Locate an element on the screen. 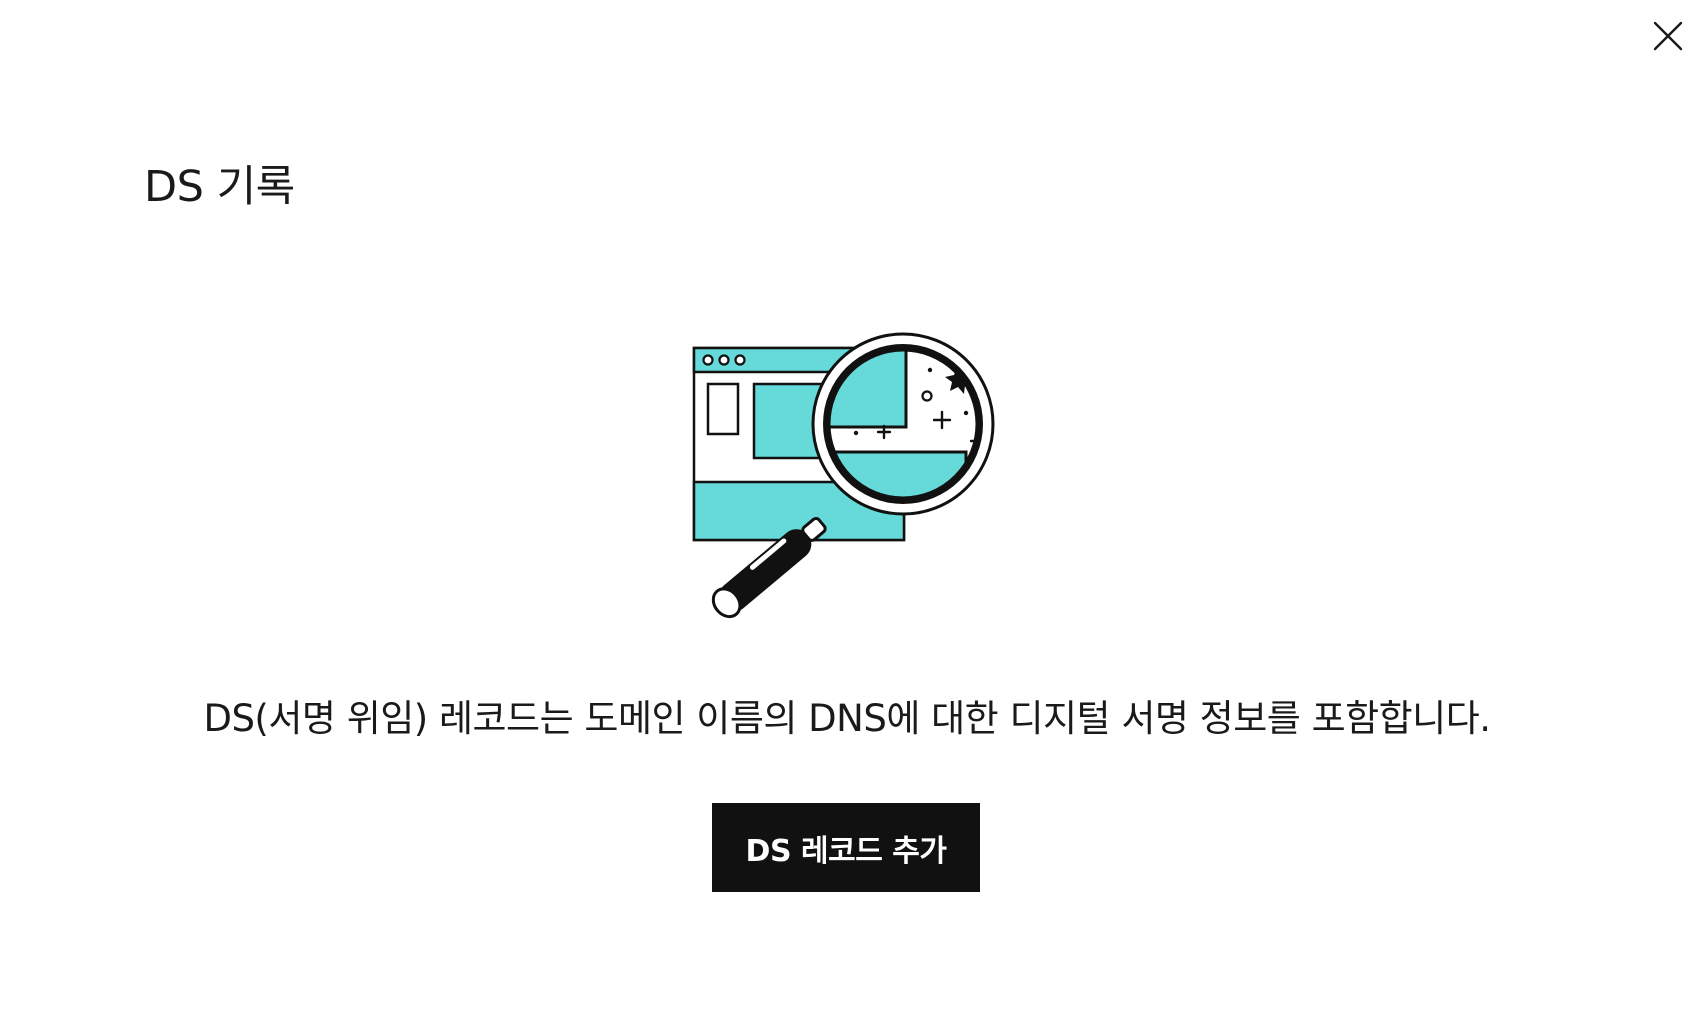 The height and width of the screenshot is (1026, 1694). close-button is located at coordinates (1668, 36).